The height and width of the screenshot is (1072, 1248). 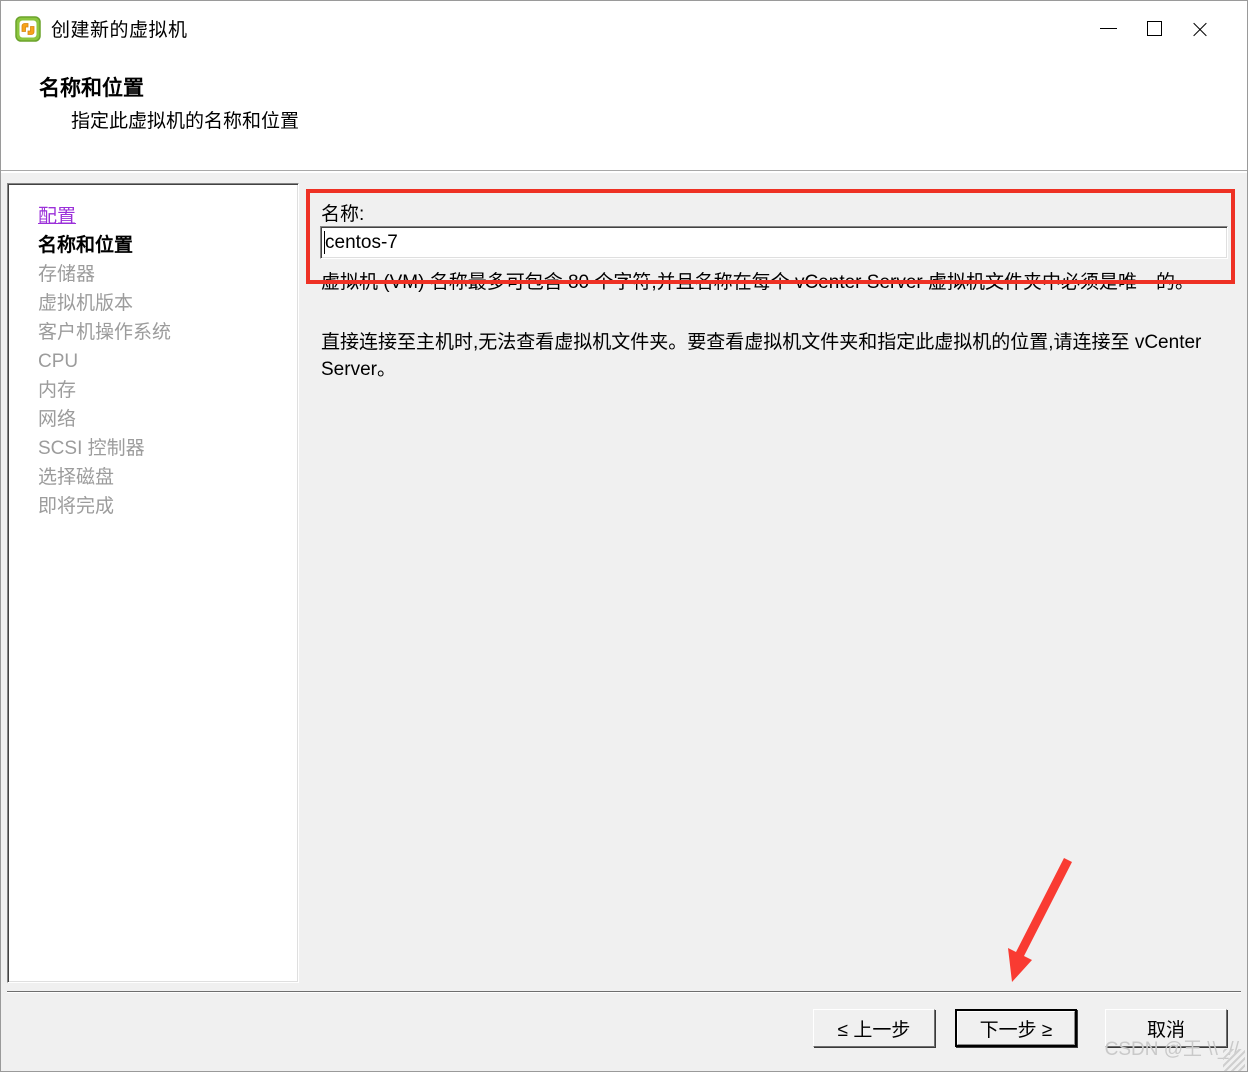 I want to click on resize-grip, so click(x=1234, y=1060).